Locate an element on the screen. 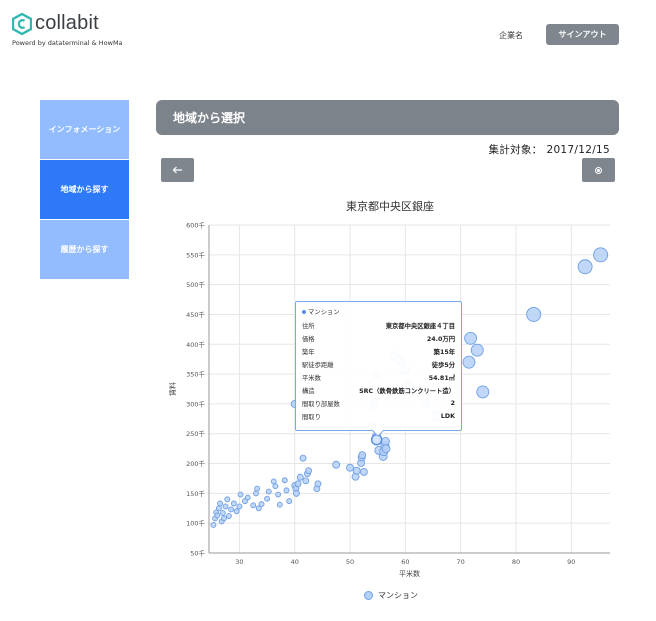  y-tick-label: 400千 is located at coordinates (195, 344).